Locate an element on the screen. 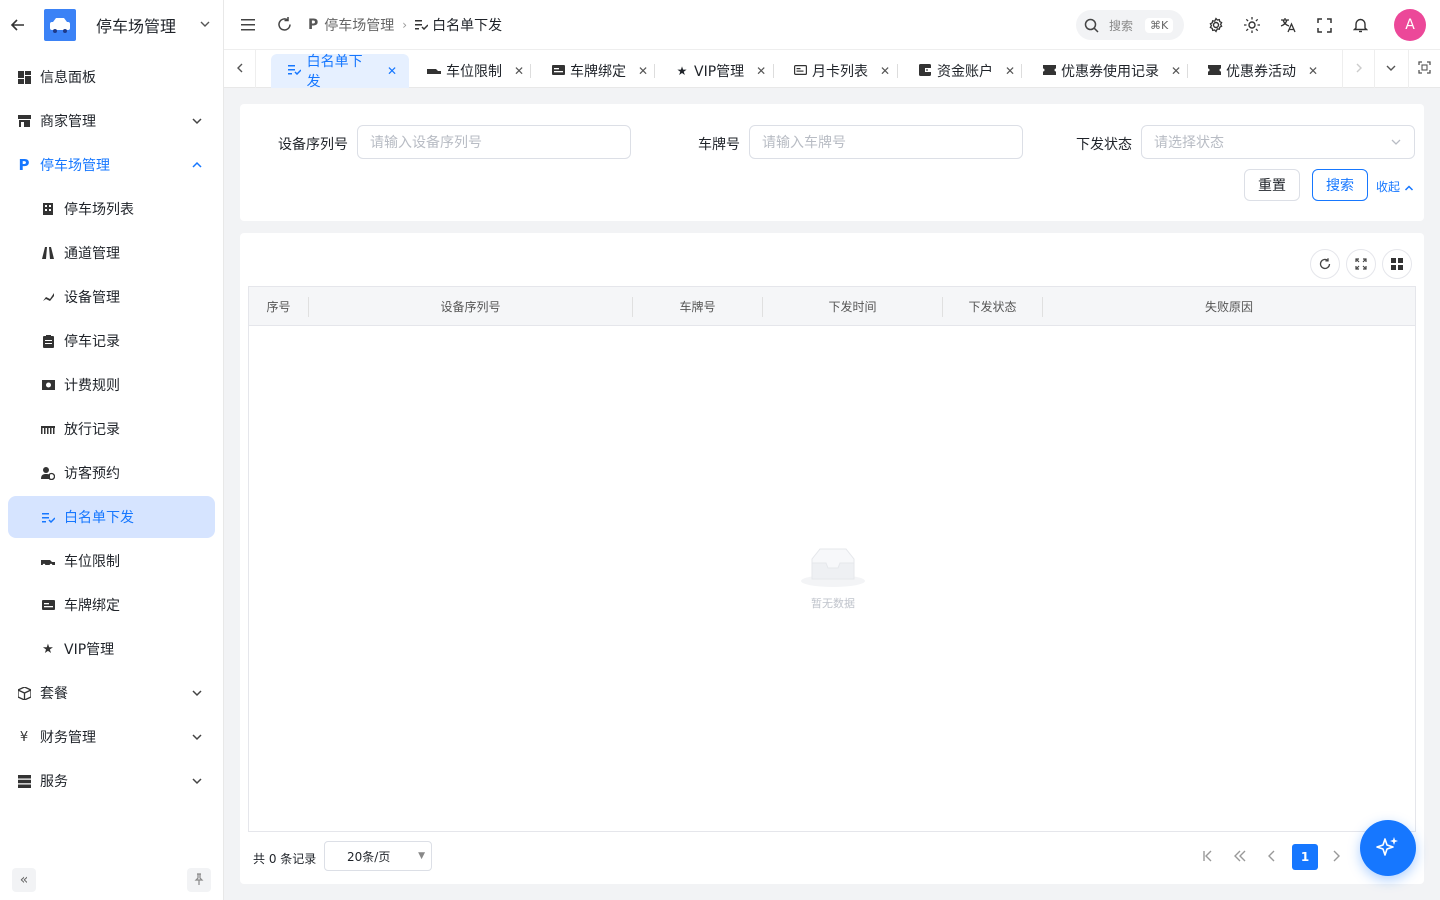 The width and height of the screenshot is (1440, 900). translate-icon is located at coordinates (1288, 25).